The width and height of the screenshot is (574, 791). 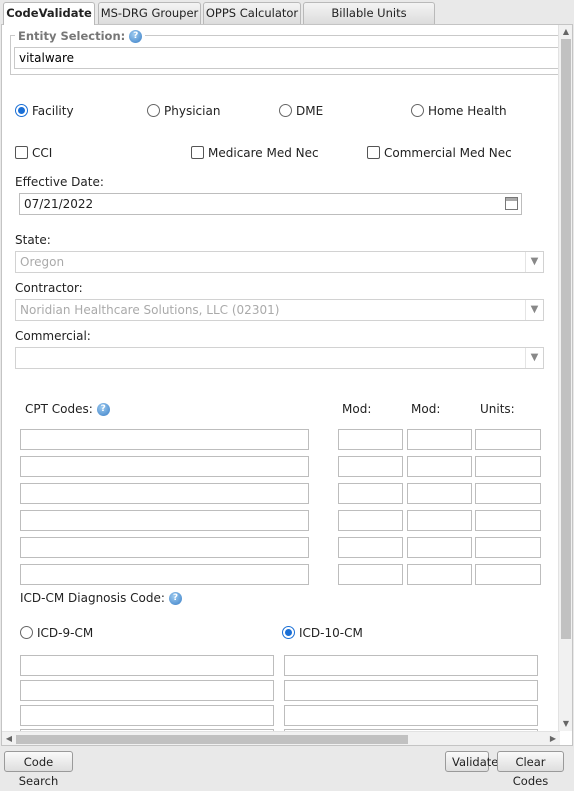 I want to click on radio-dme-label: DME, so click(x=310, y=110).